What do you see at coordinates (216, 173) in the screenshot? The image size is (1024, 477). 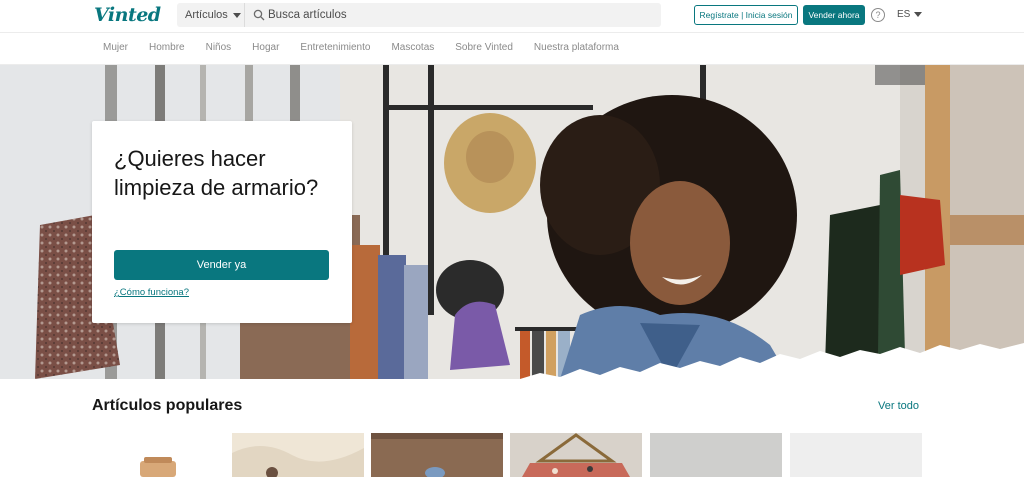 I see `hero-title: ¿Quieres hacer limpieza de armario?` at bounding box center [216, 173].